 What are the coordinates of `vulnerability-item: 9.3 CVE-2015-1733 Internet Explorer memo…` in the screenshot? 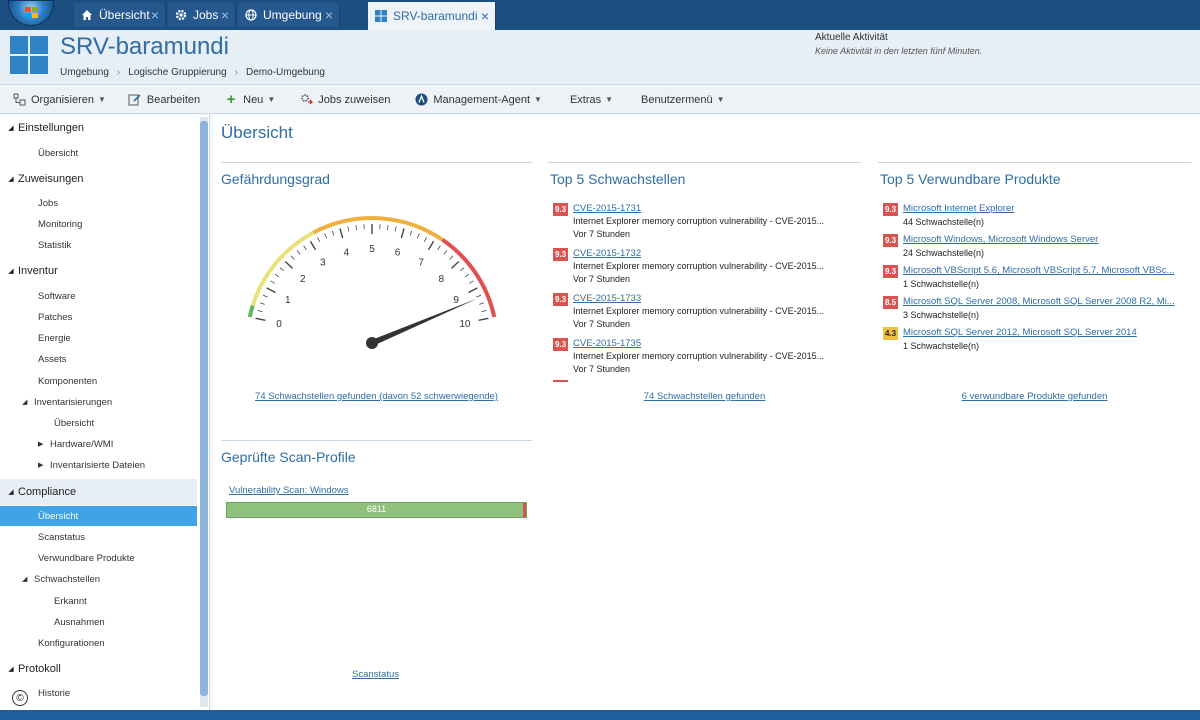 It's located at (713, 313).